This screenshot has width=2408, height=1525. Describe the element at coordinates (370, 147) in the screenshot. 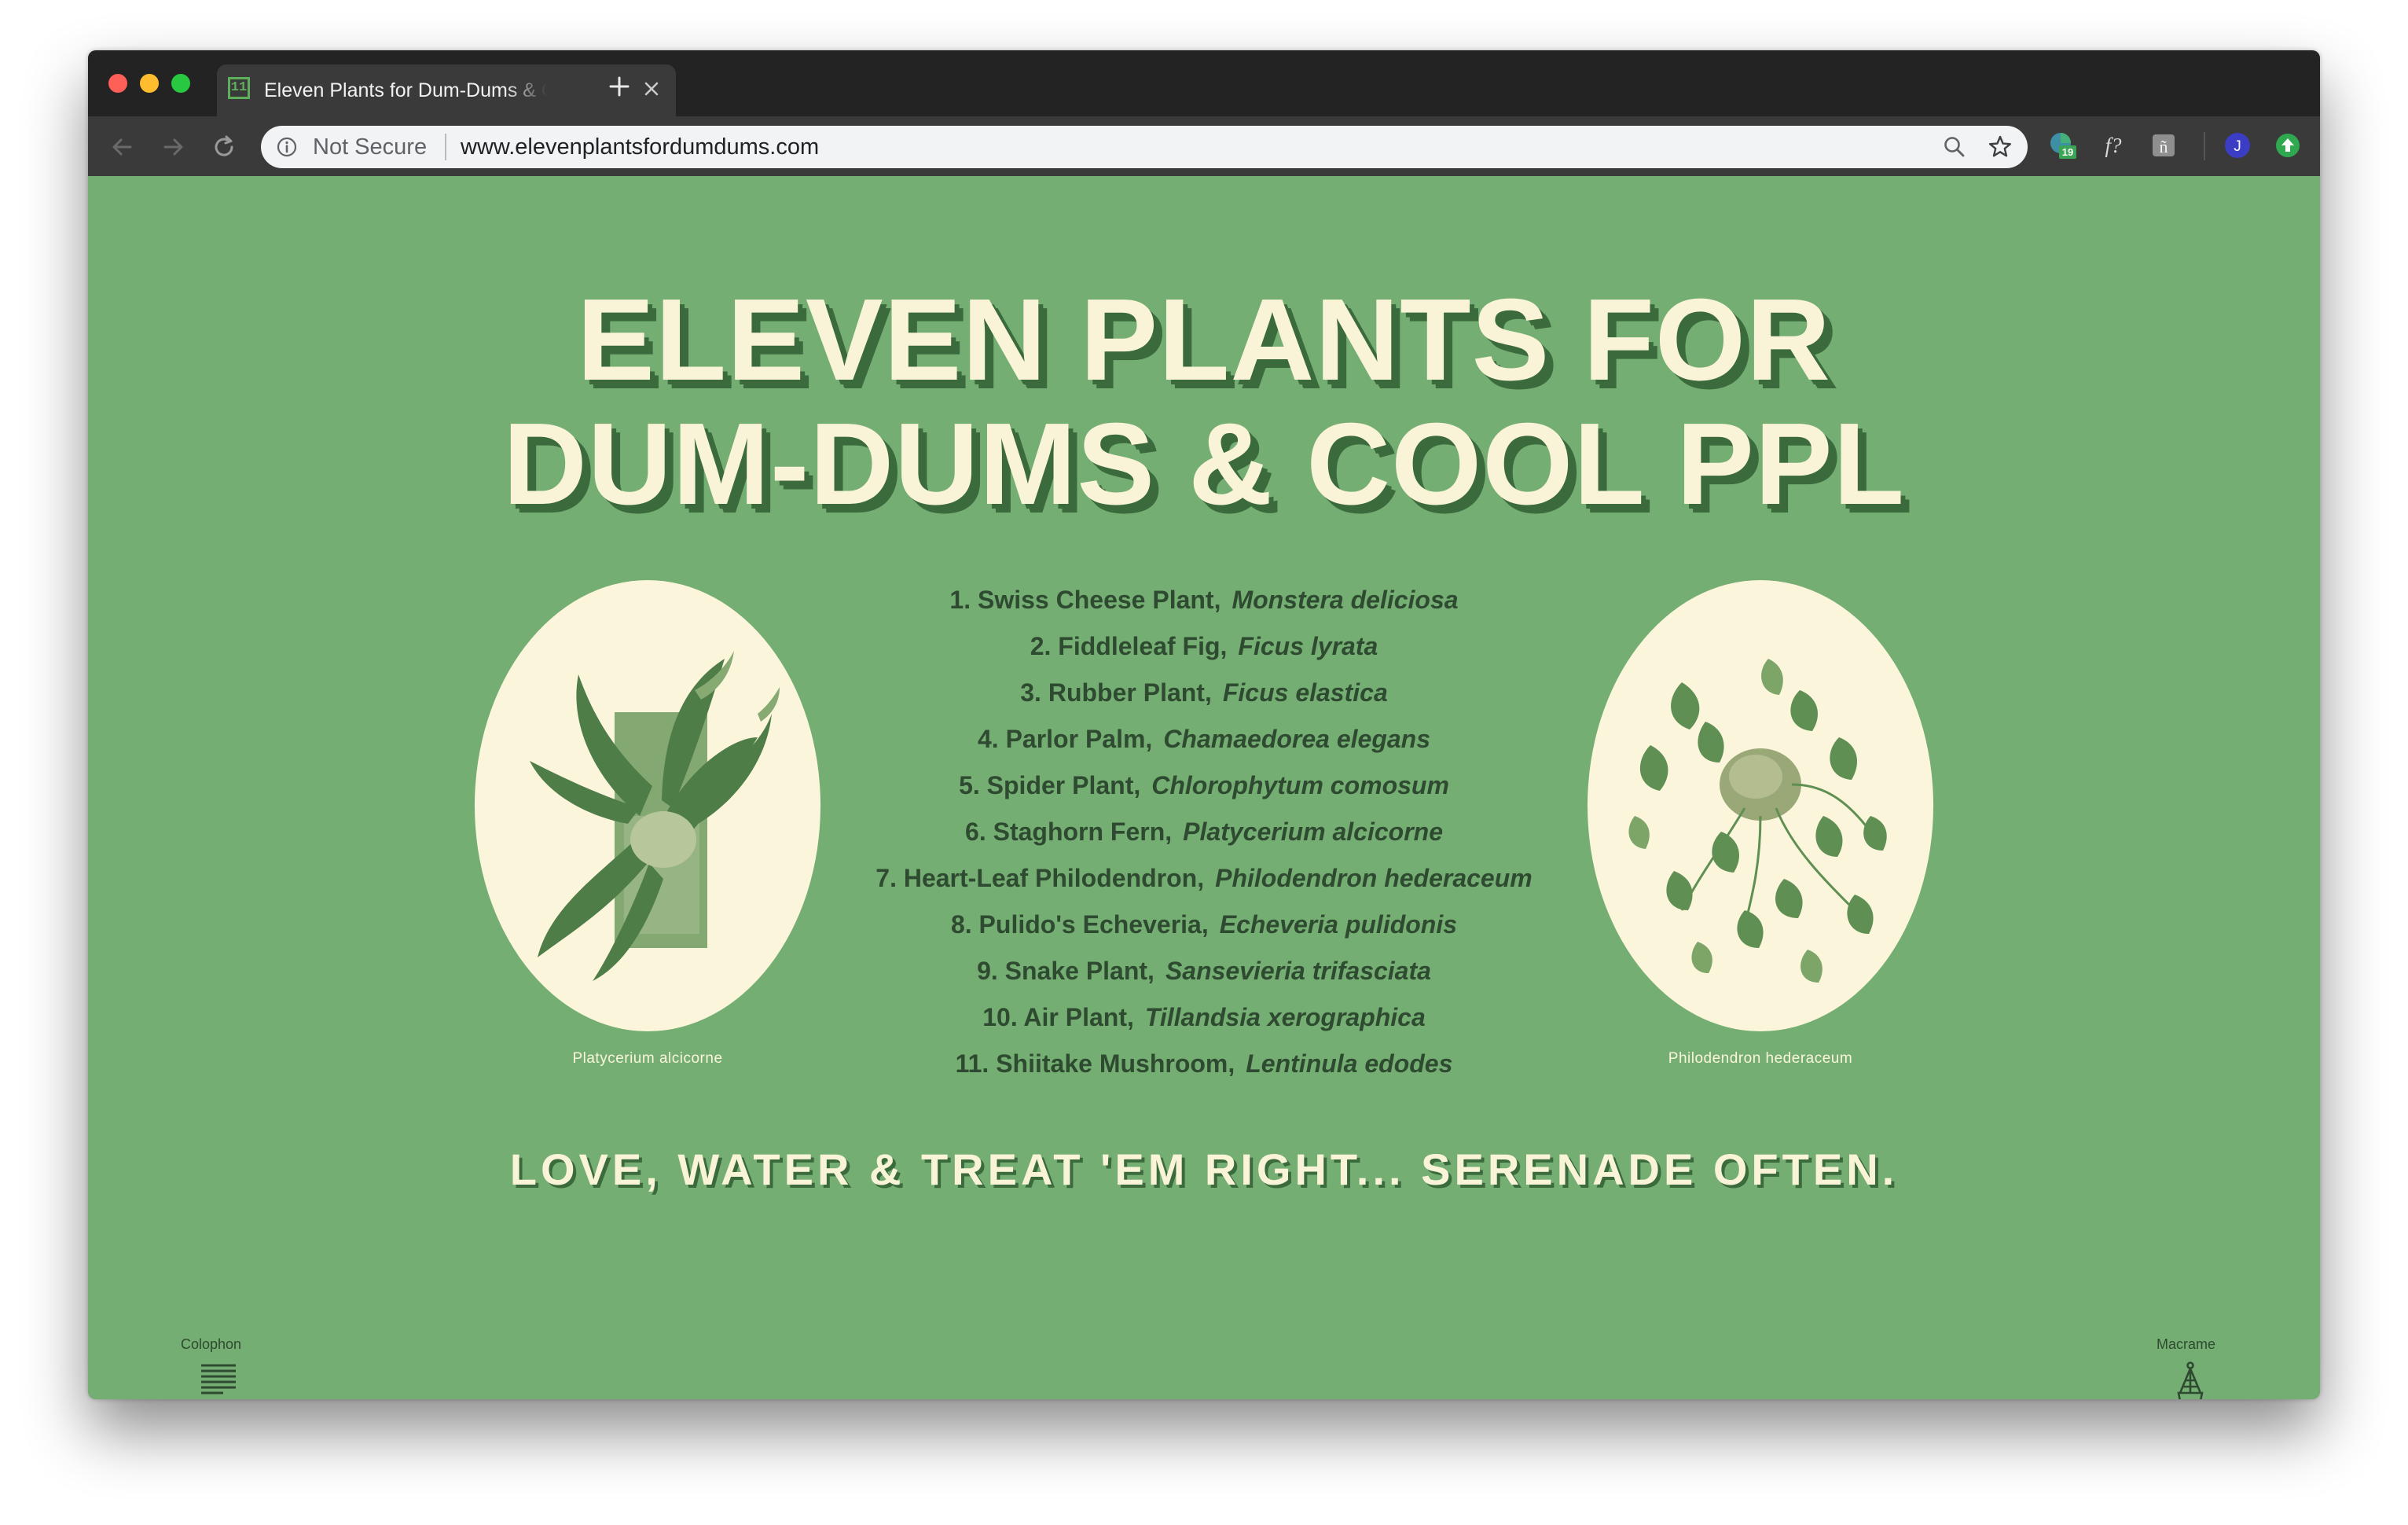

I see `security-status: Not Secure` at that location.